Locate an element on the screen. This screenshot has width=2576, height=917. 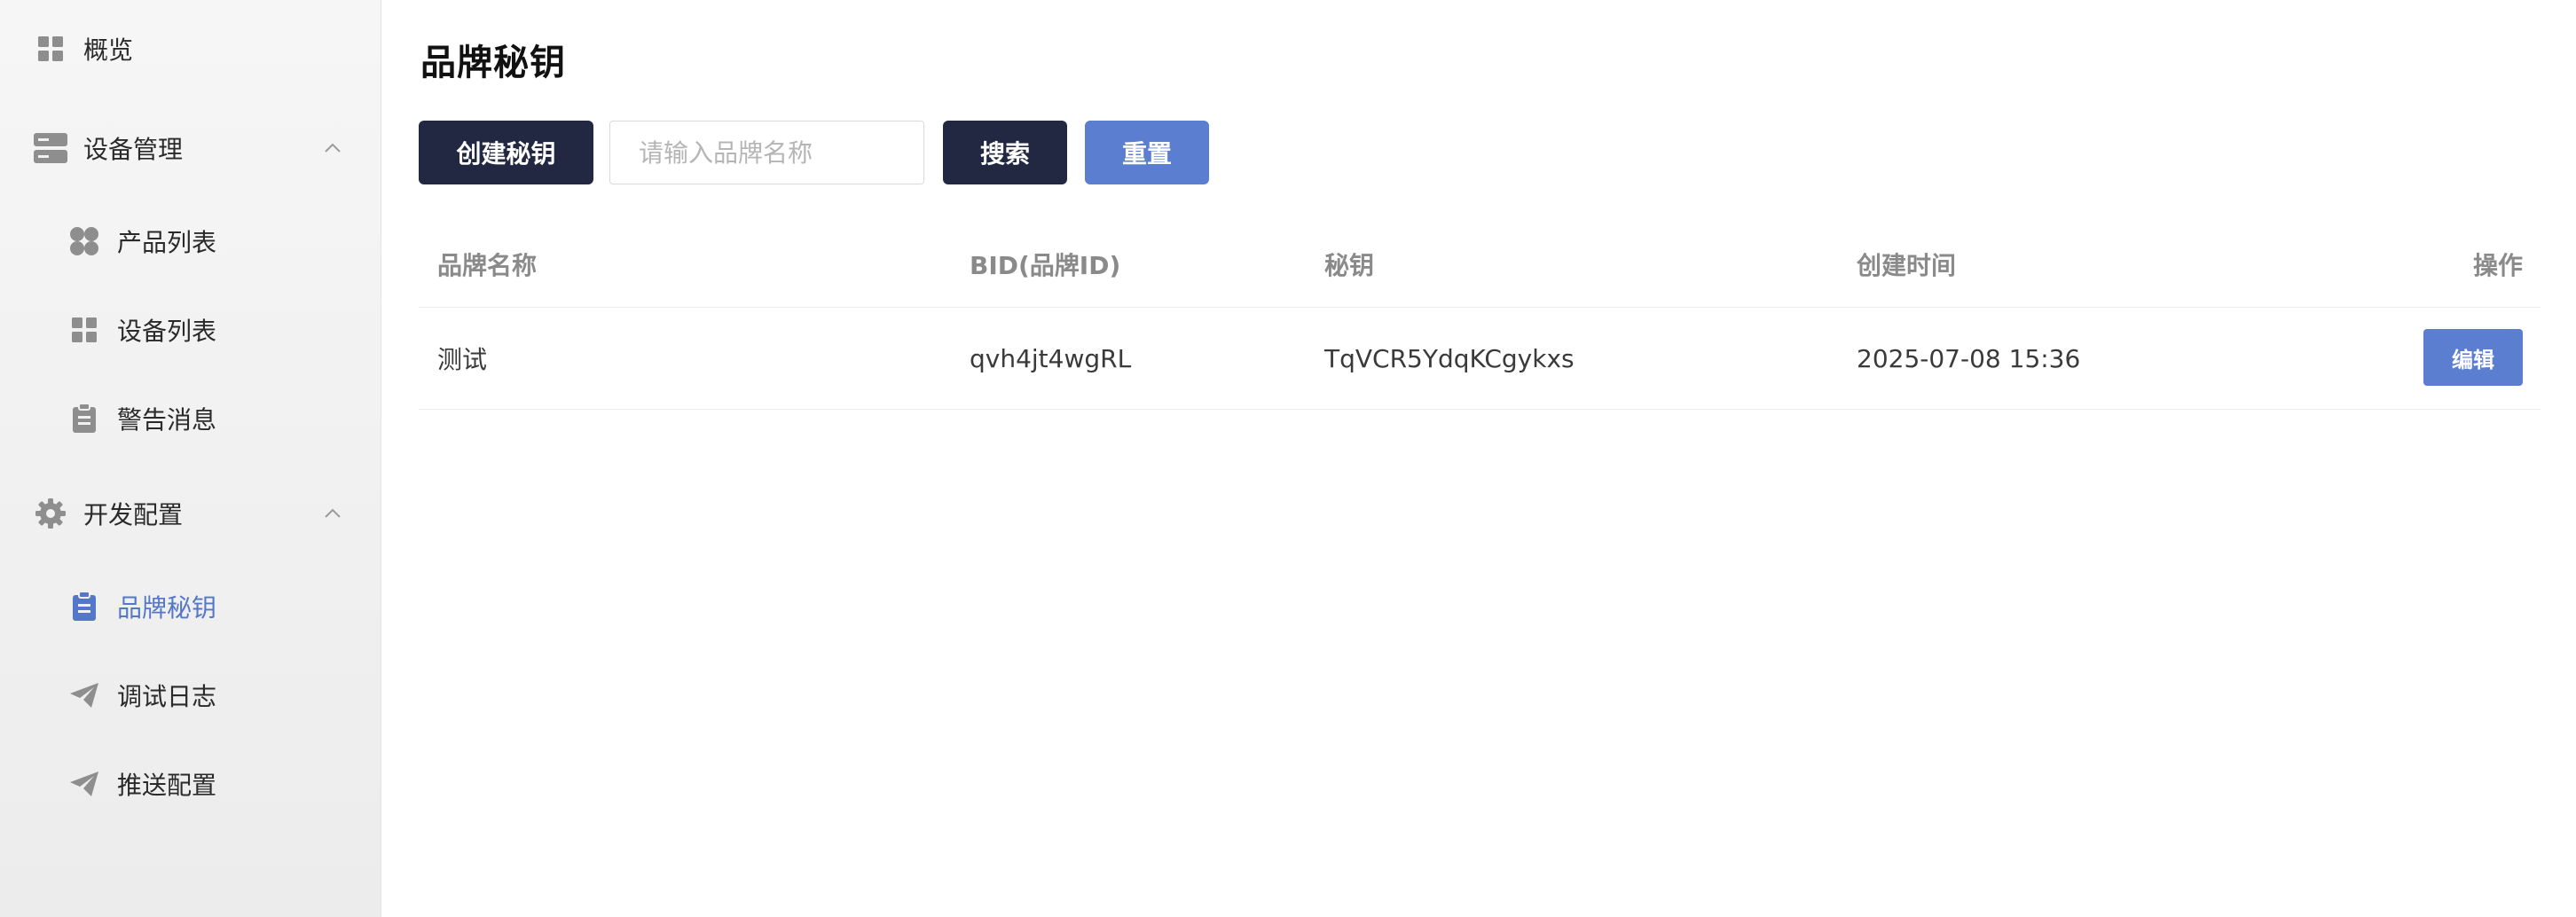
sidebar-group-dev-config: 开发配置 is located at coordinates (190, 513).